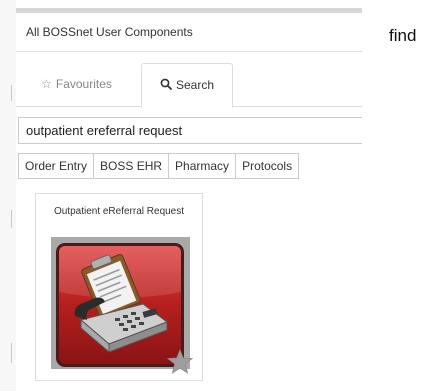 The image size is (447, 391). I want to click on panel-title: All BOSSnet User Components, so click(189, 32).